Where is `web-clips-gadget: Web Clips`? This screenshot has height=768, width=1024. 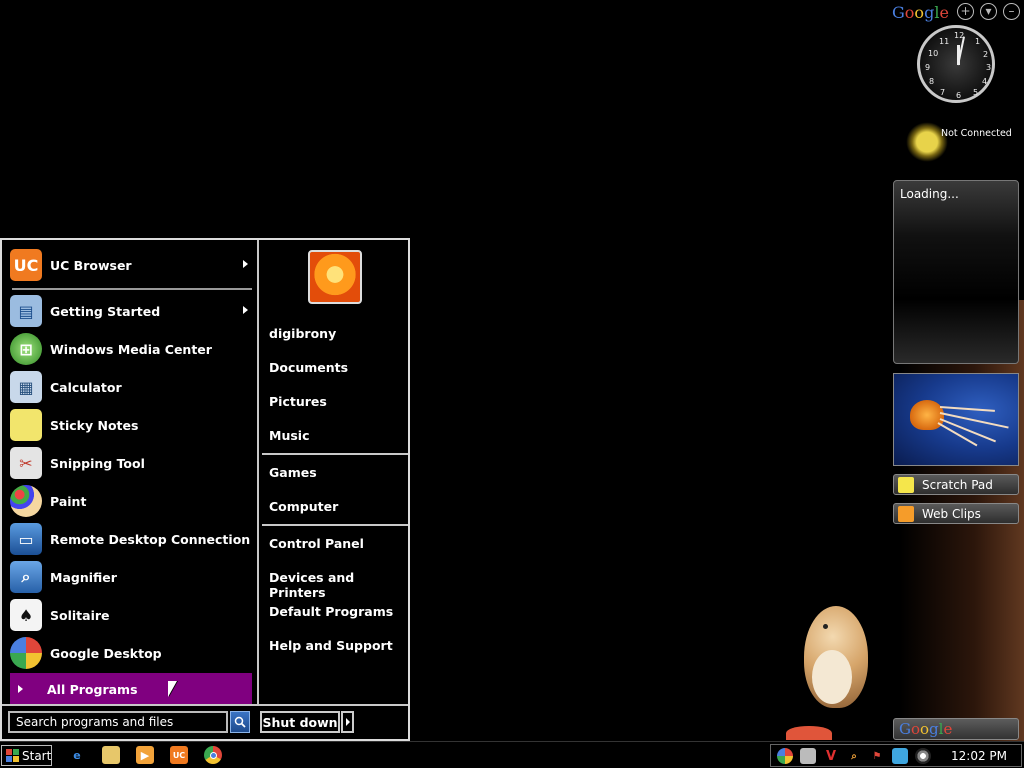
web-clips-gadget: Web Clips is located at coordinates (956, 513).